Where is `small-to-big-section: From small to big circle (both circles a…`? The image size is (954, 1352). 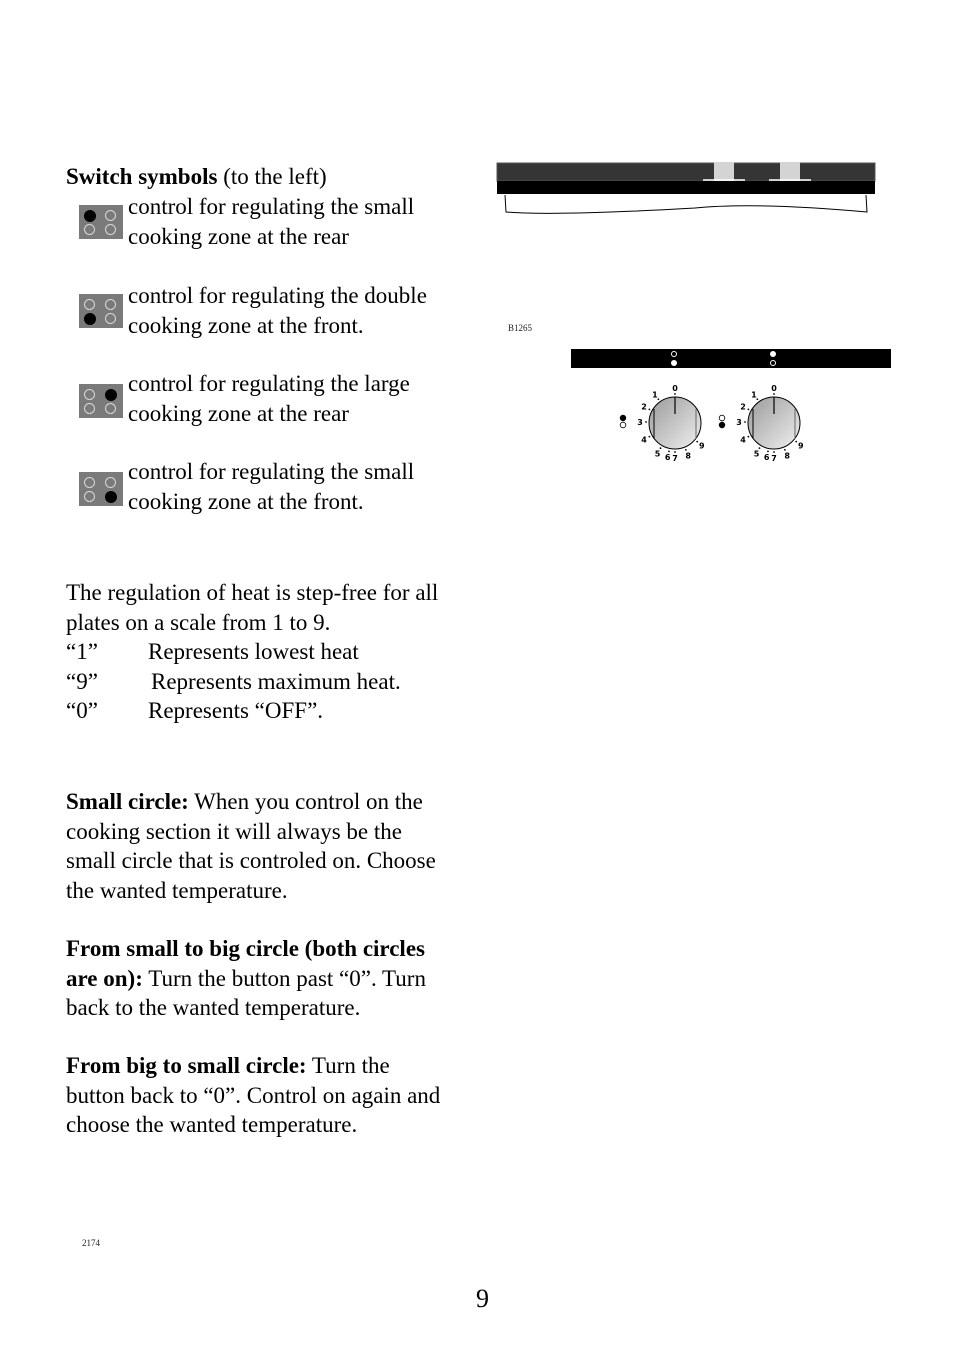 small-to-big-section: From small to big circle (both circles a… is located at coordinates (246, 978).